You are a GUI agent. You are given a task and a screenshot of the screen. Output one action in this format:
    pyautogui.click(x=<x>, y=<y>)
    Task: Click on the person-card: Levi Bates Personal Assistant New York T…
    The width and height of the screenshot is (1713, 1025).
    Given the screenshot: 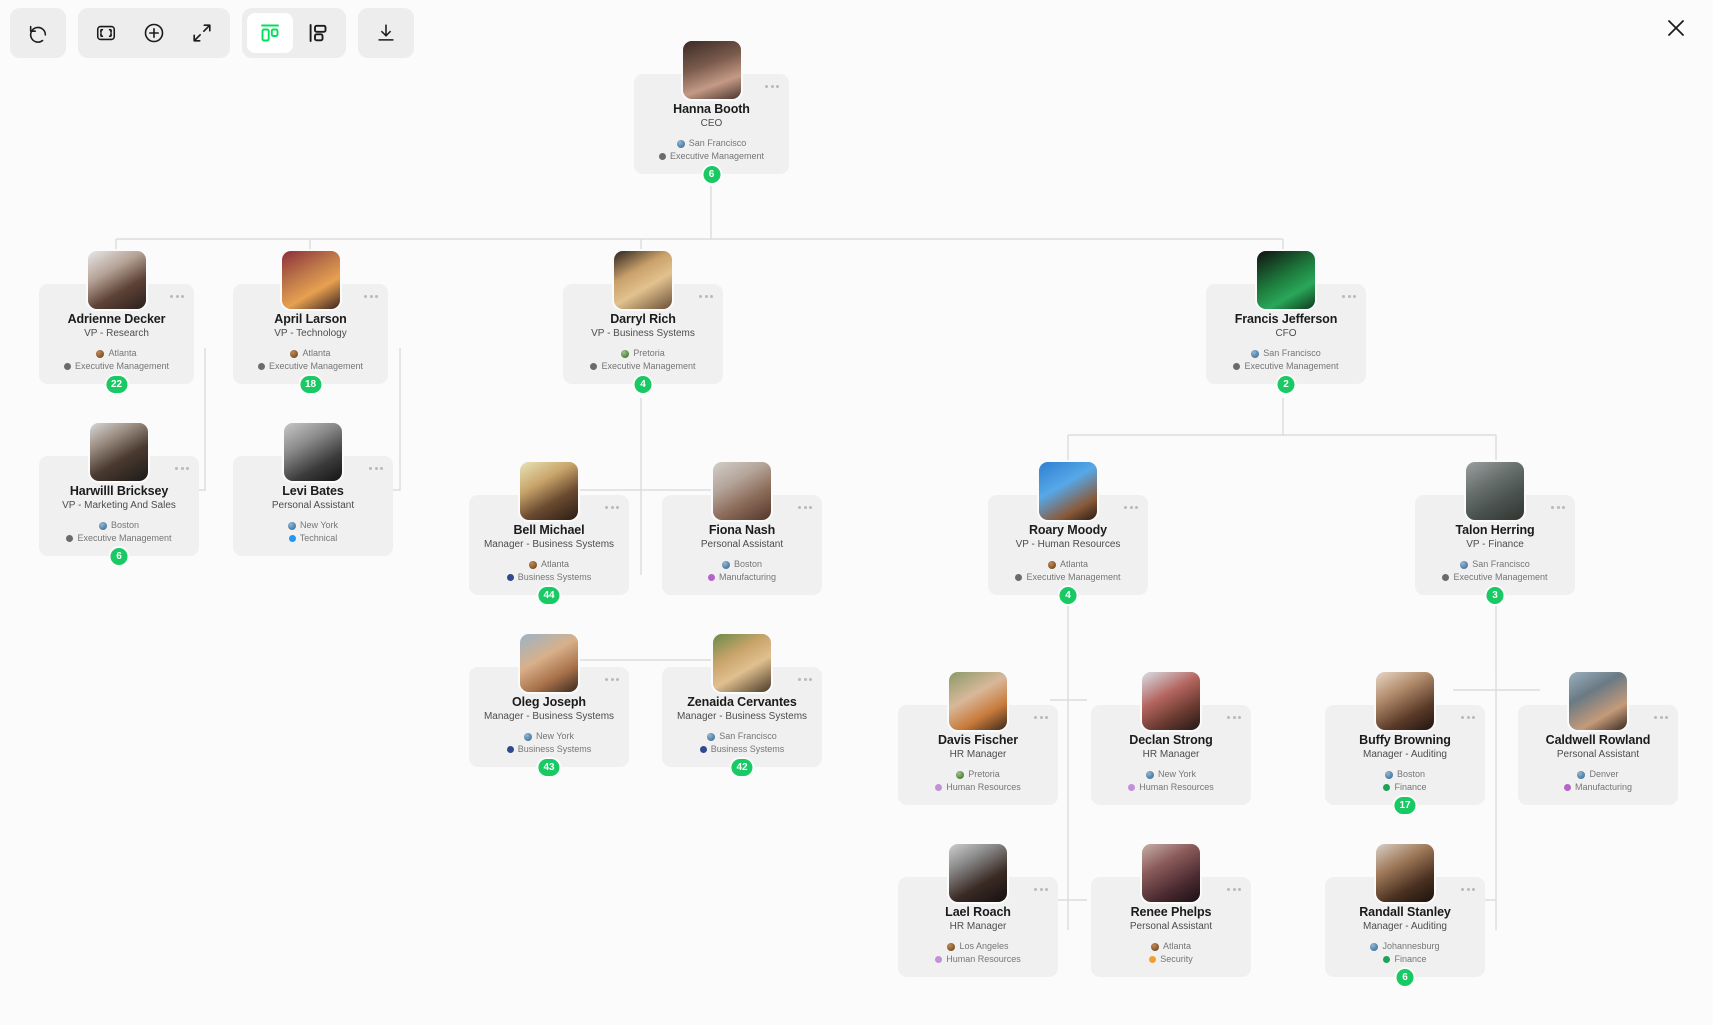 What is the action you would take?
    pyautogui.click(x=313, y=490)
    